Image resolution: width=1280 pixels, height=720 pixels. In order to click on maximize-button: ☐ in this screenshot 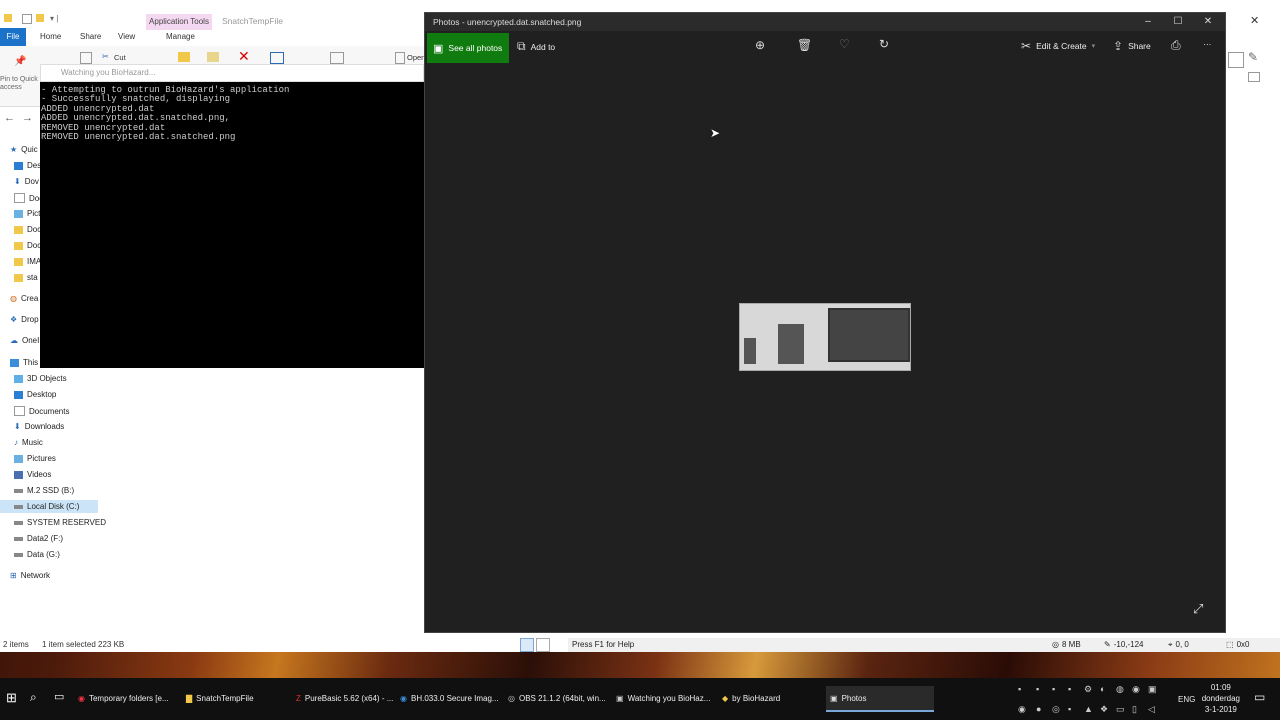, I will do `click(1178, 22)`.